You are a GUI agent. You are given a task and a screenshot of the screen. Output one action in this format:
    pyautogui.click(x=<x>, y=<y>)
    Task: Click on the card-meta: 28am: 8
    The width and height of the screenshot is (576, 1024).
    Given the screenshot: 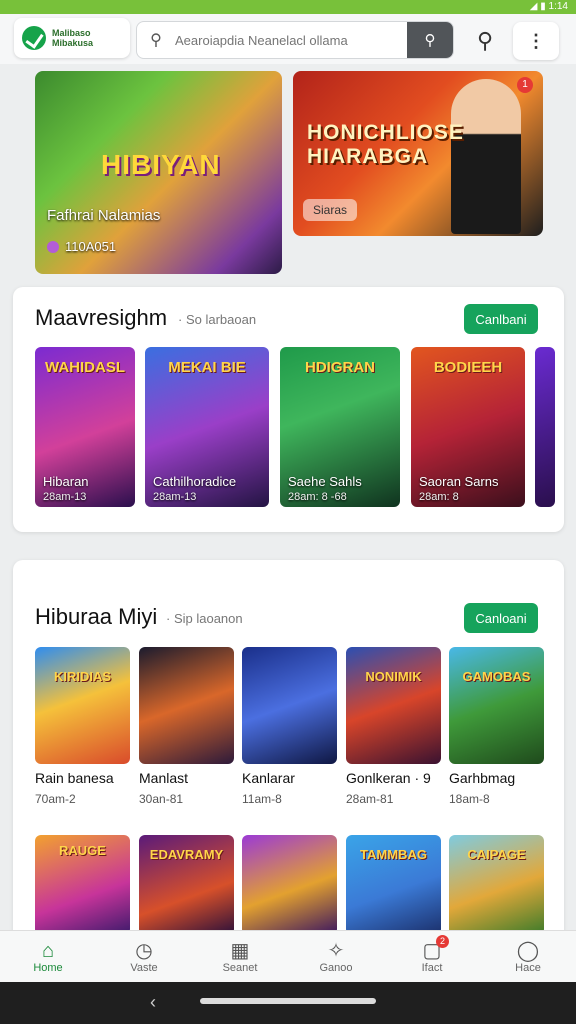 What is the action you would take?
    pyautogui.click(x=439, y=497)
    